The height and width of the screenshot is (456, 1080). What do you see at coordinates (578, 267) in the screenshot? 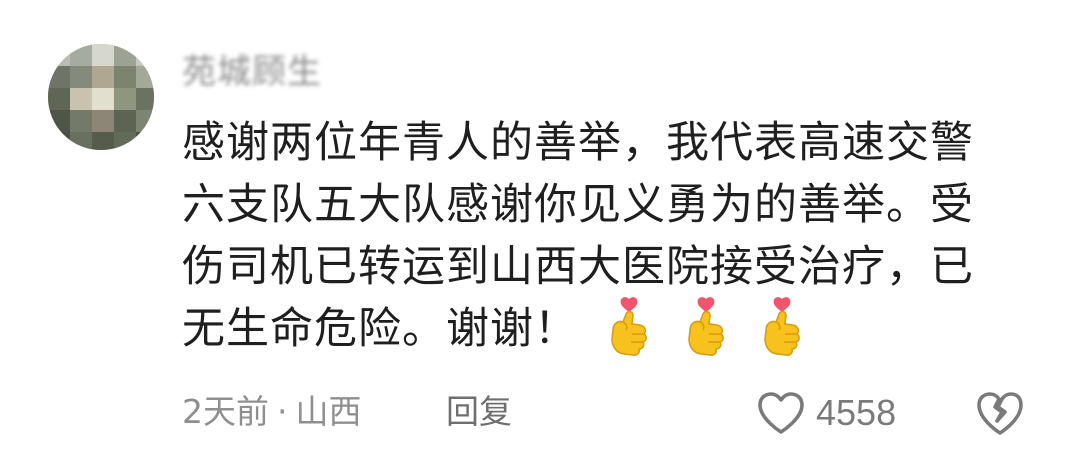
I see `comment-text-line: 伤司机已转运到山西大医院接受治疗，已` at bounding box center [578, 267].